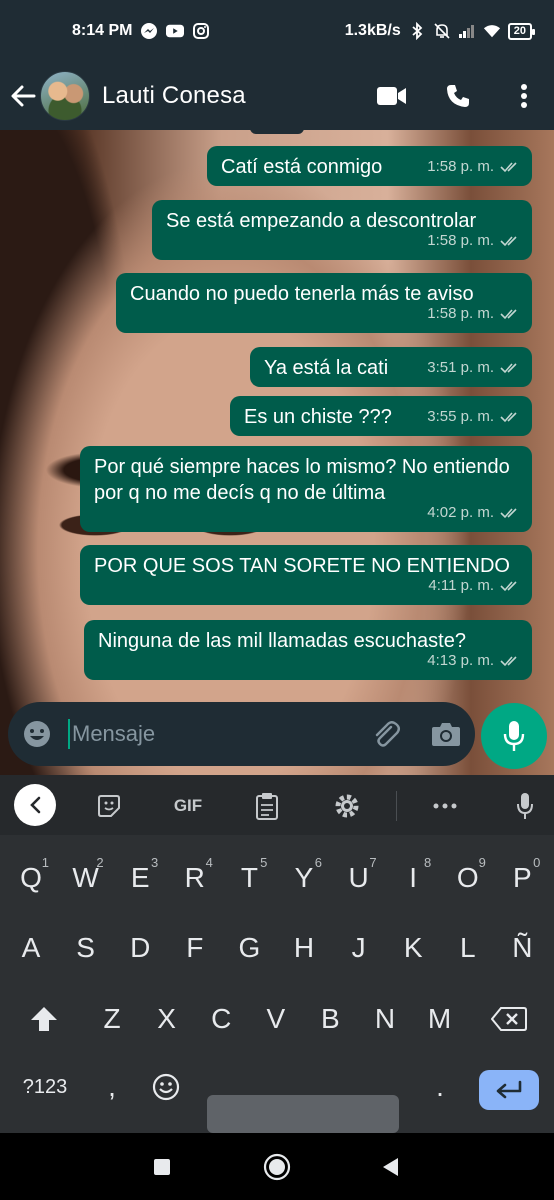  I want to click on key-j: J, so click(359, 948).